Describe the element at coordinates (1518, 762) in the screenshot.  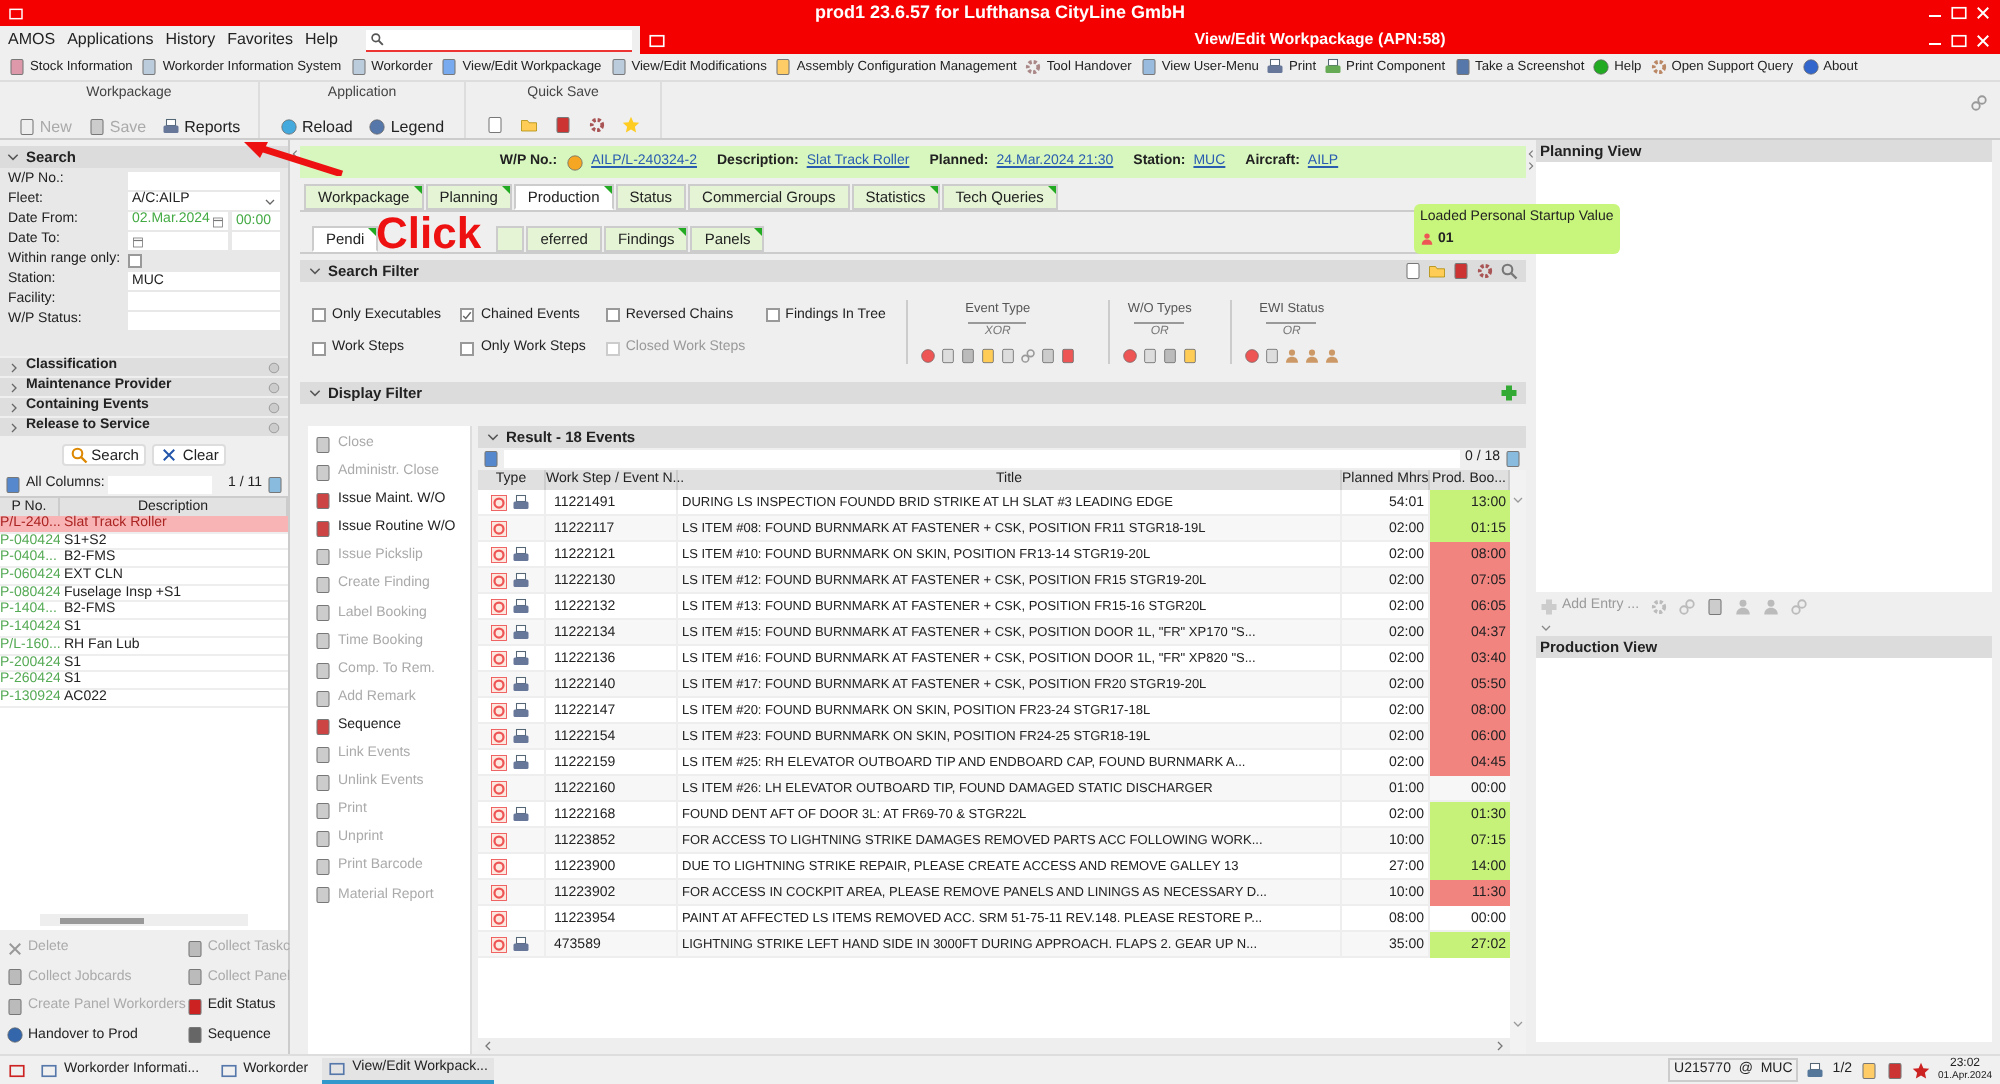
I see `vertical-scrollbar` at that location.